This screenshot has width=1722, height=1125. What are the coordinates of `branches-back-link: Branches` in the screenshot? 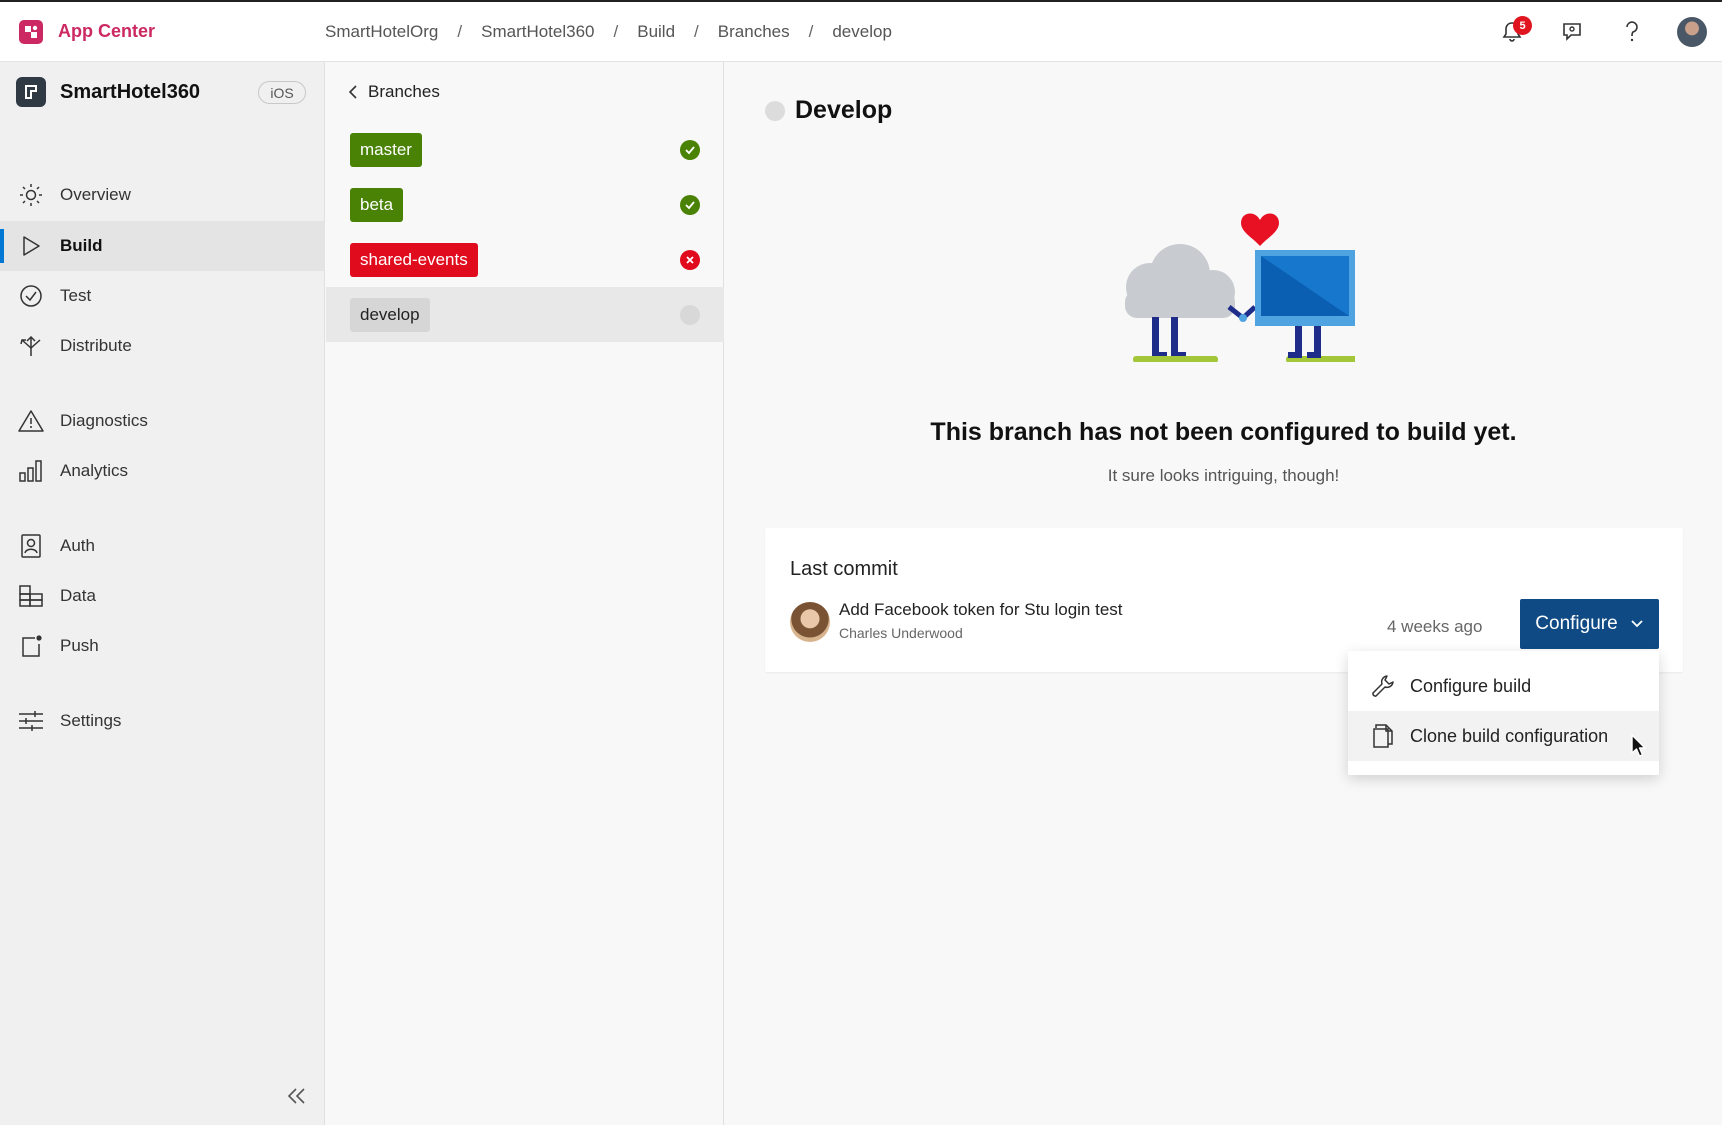 It's located at (394, 92).